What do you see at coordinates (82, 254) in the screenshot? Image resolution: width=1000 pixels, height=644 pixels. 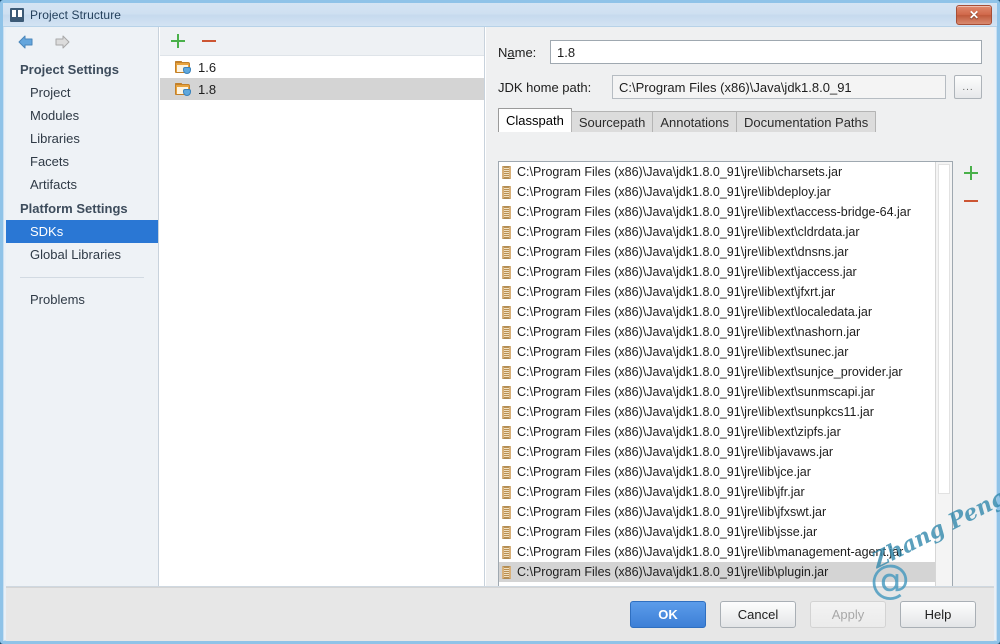 I see `sidebar-item-global-libraries: Global Libraries` at bounding box center [82, 254].